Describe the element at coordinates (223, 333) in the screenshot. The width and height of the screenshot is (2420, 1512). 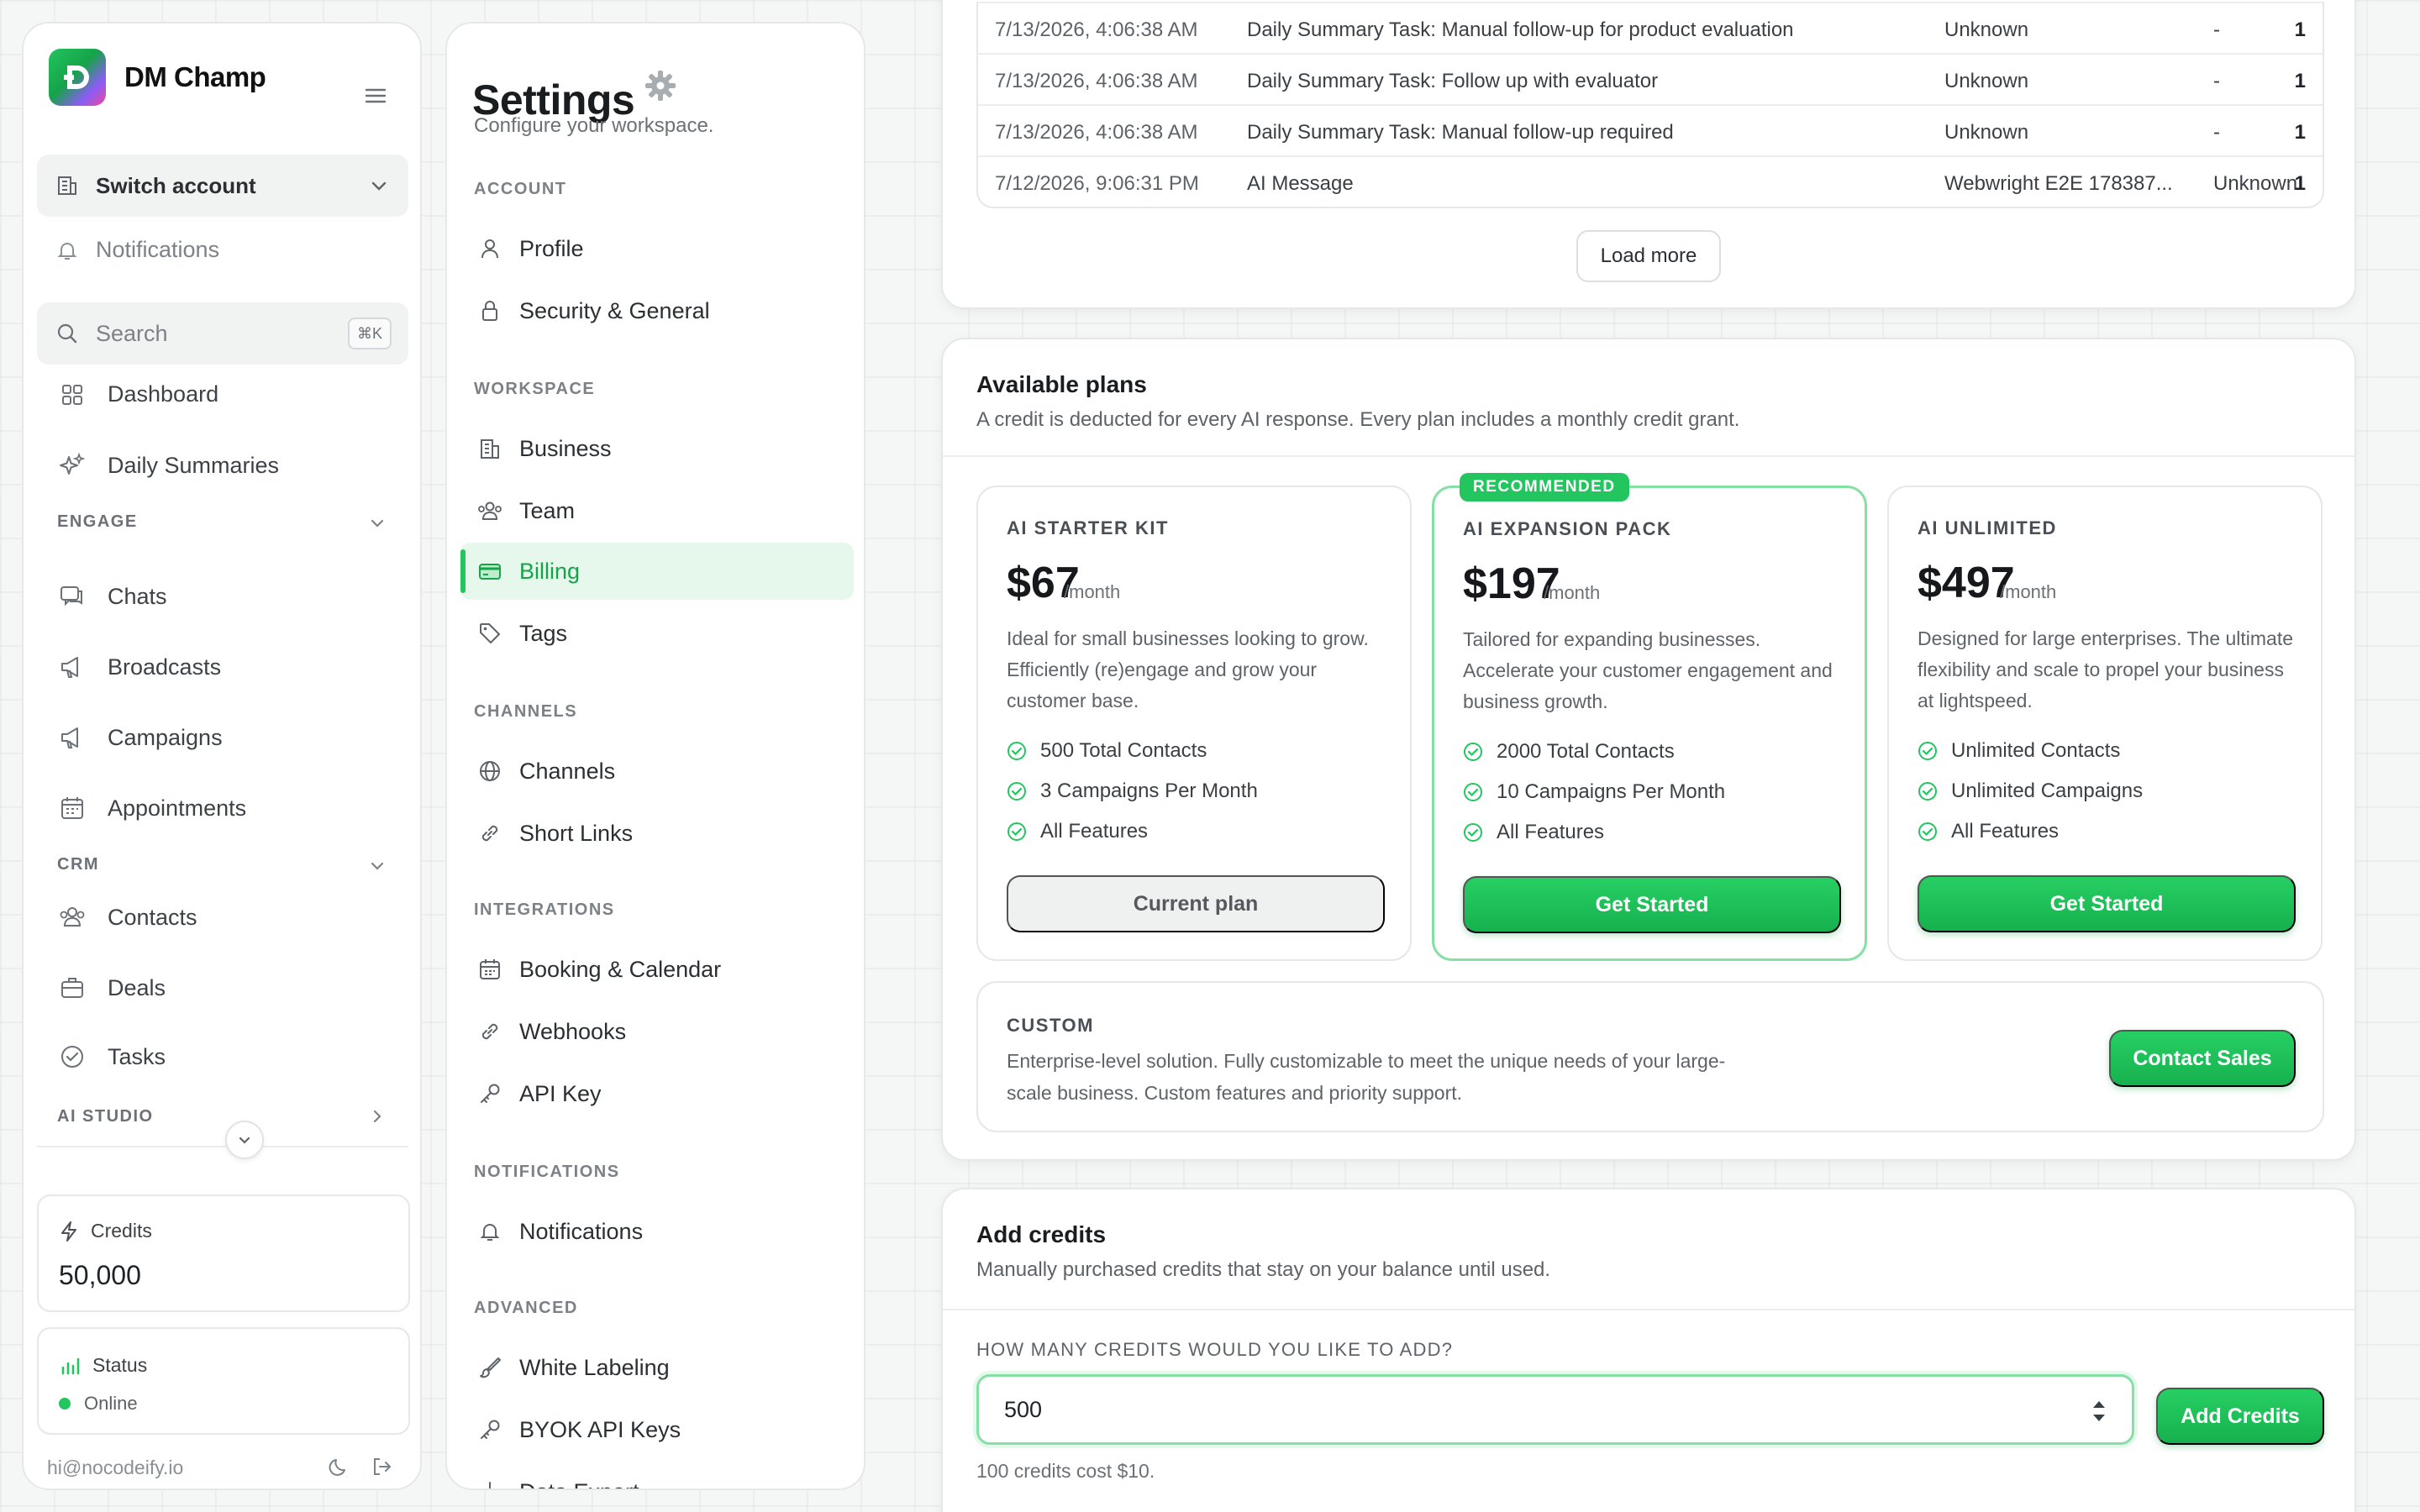
I see `search-input: Search ⌘K` at that location.